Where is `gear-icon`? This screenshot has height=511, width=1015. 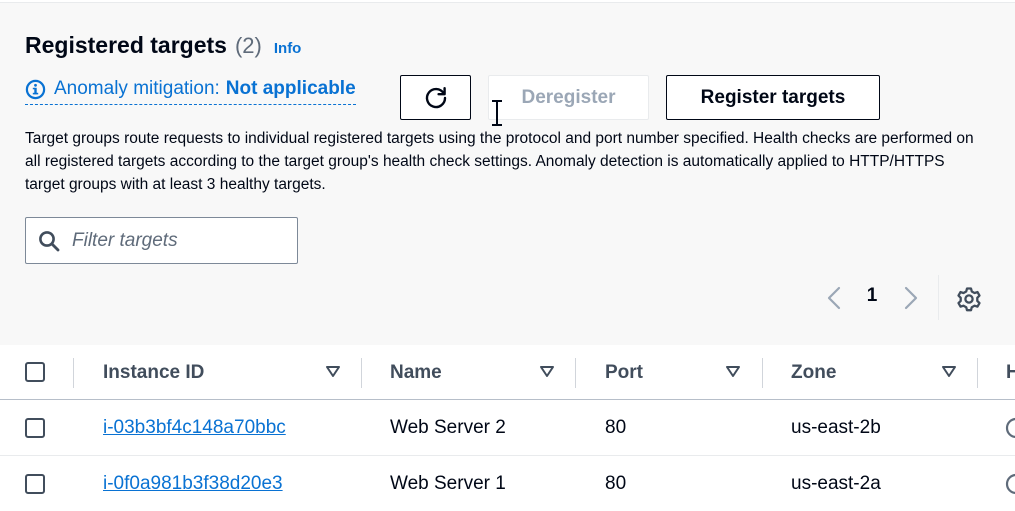 gear-icon is located at coordinates (968, 298).